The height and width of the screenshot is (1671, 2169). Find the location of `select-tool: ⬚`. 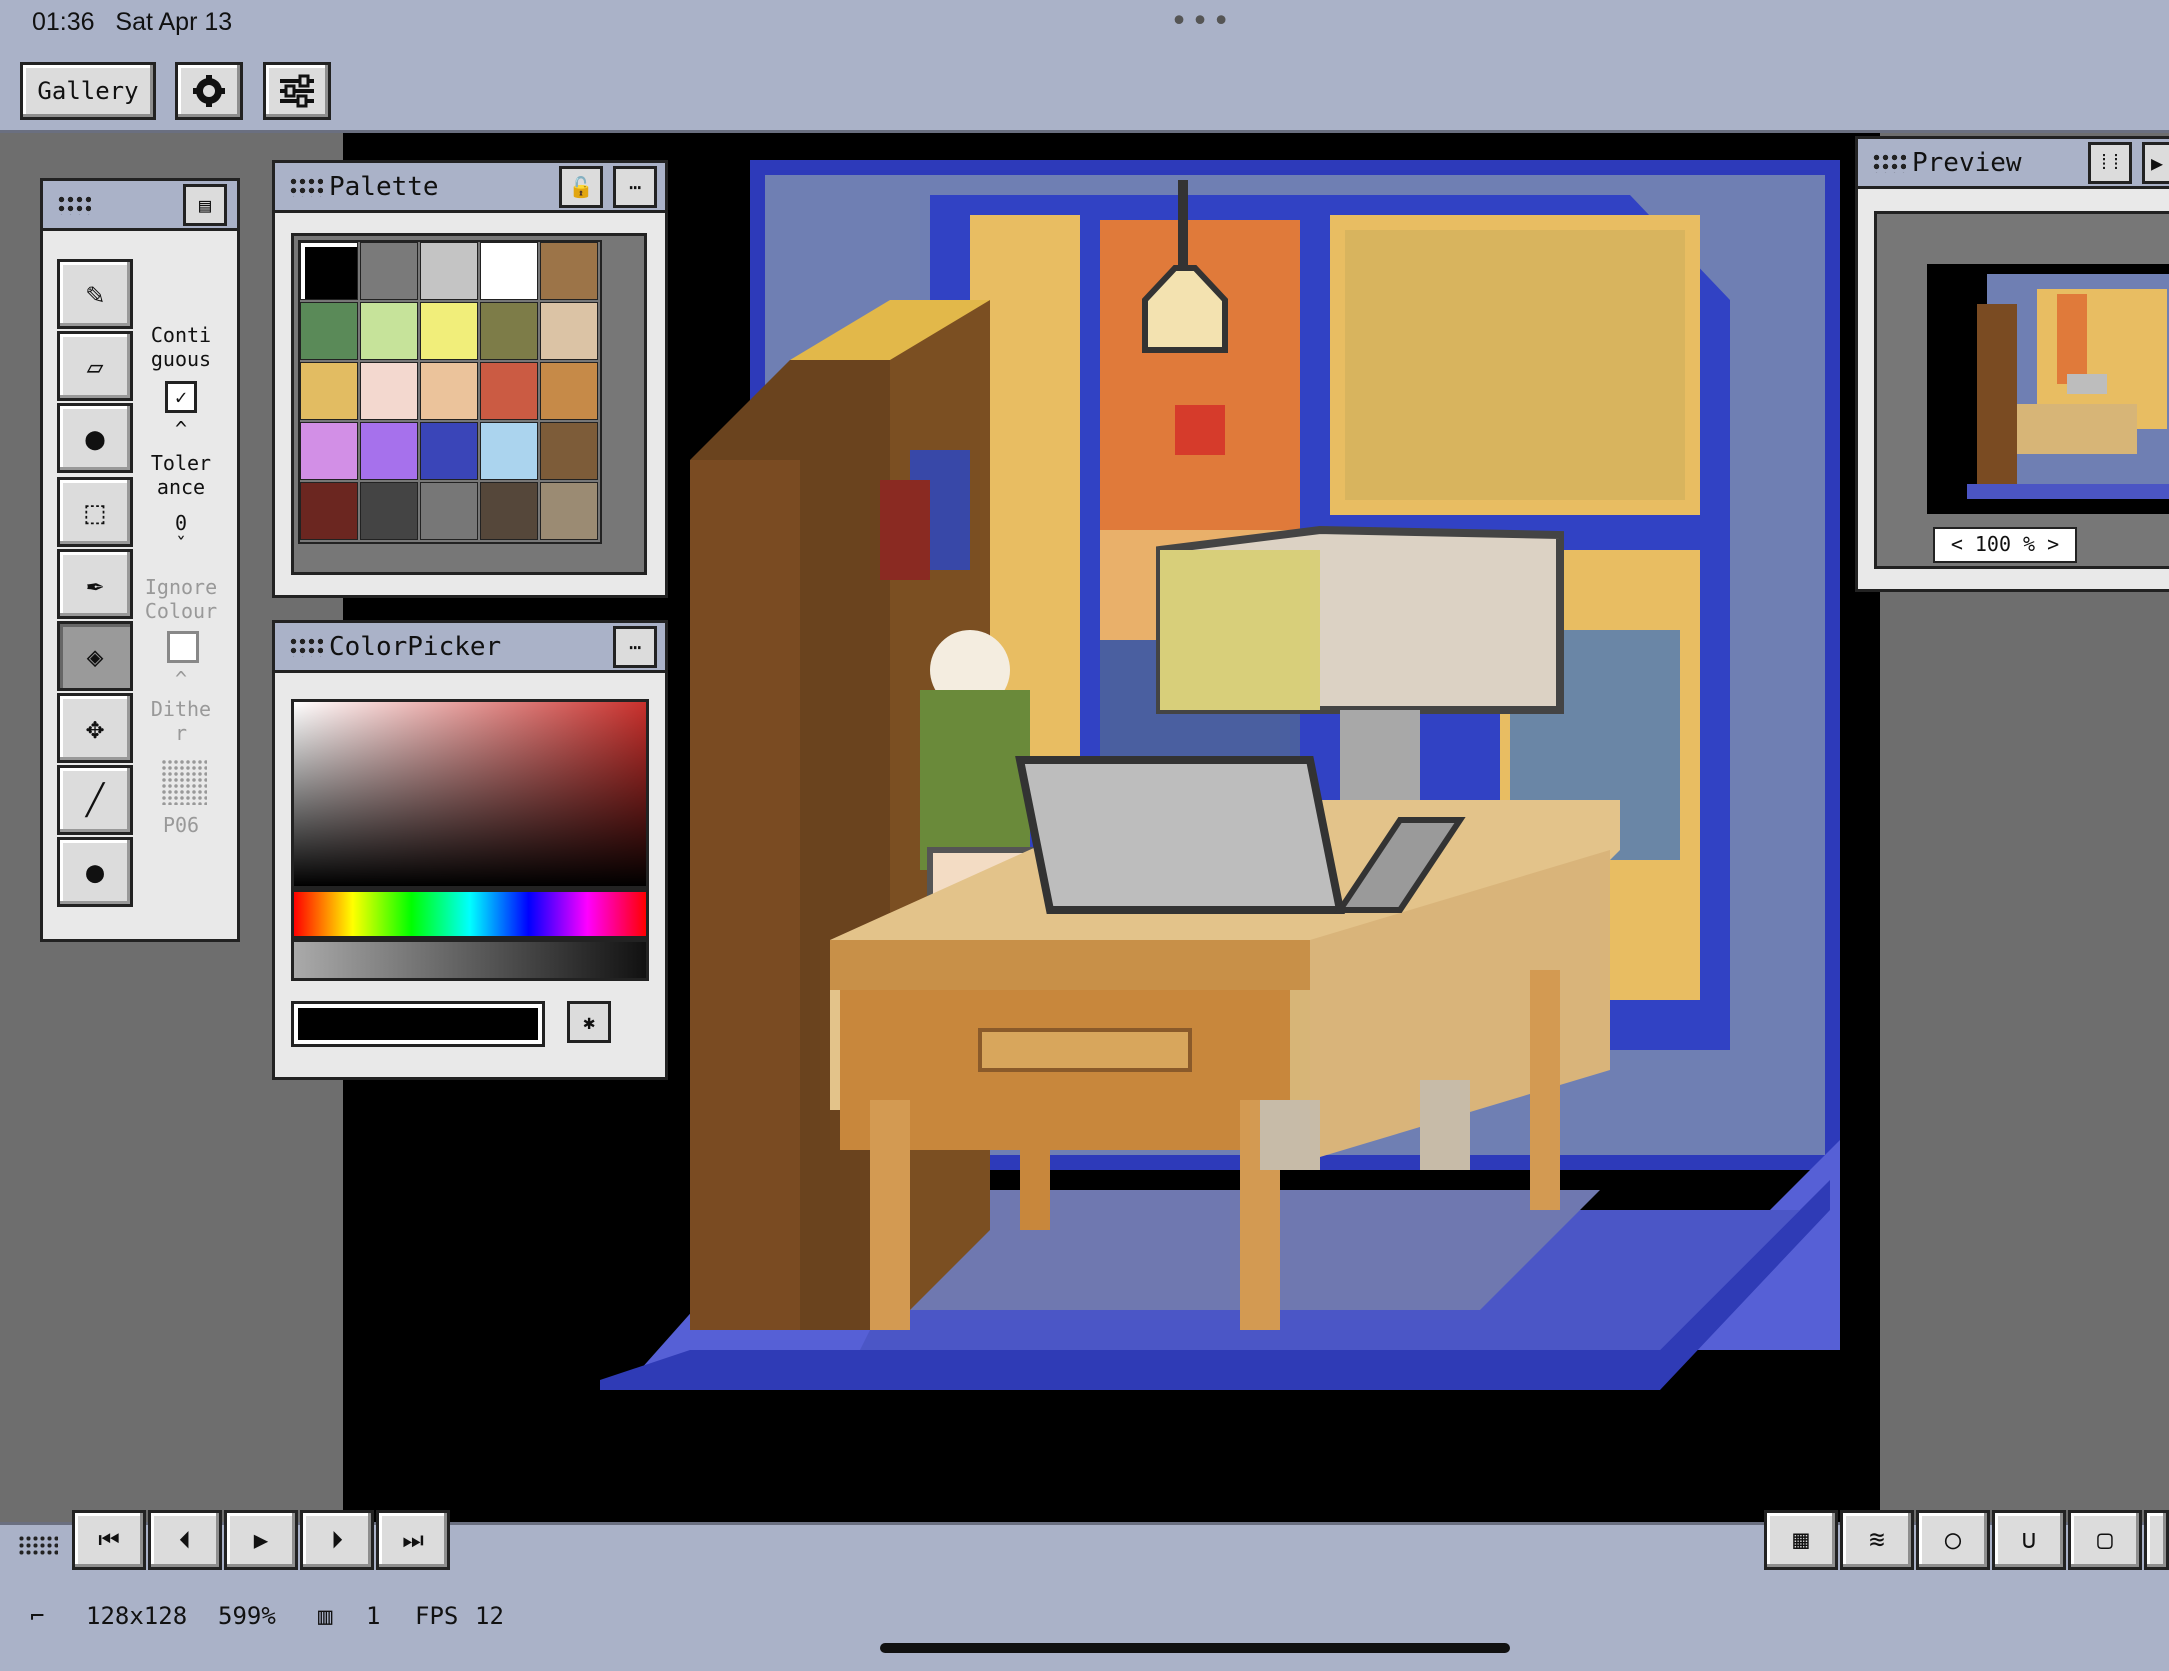

select-tool: ⬚ is located at coordinates (95, 512).